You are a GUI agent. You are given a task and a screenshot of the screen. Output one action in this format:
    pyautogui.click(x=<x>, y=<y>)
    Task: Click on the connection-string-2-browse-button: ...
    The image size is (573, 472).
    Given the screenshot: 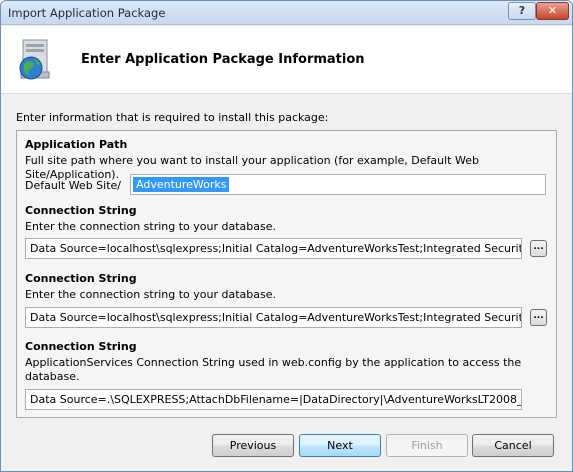 What is the action you would take?
    pyautogui.click(x=538, y=317)
    